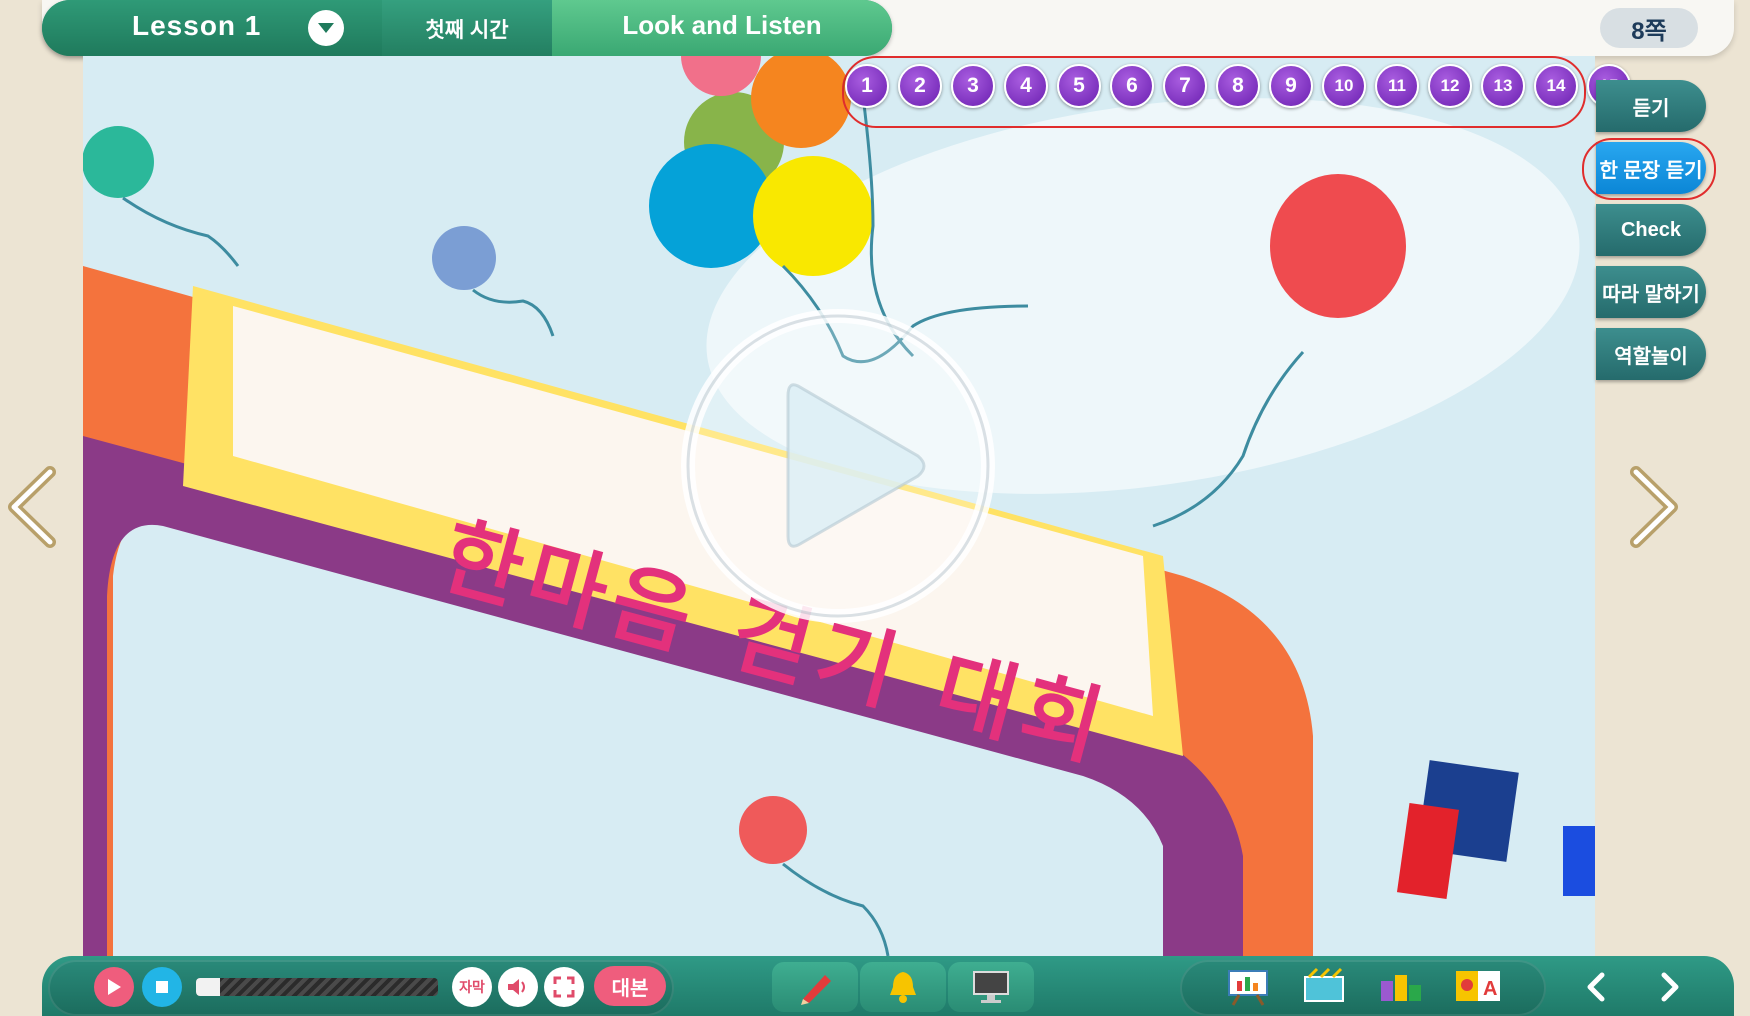 The image size is (1750, 1016). Describe the element at coordinates (722, 25) in the screenshot. I see `activity-title: Look and Listen` at that location.